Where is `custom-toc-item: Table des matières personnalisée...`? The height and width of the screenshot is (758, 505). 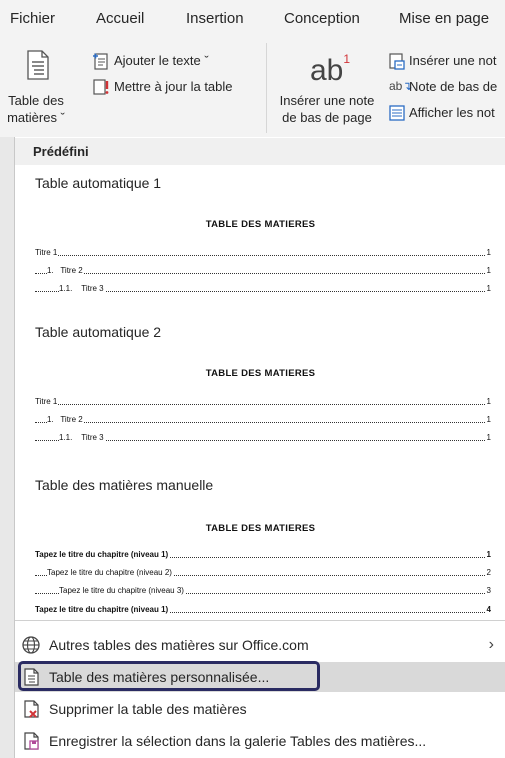
custom-toc-item: Table des matières personnalisée... is located at coordinates (260, 676).